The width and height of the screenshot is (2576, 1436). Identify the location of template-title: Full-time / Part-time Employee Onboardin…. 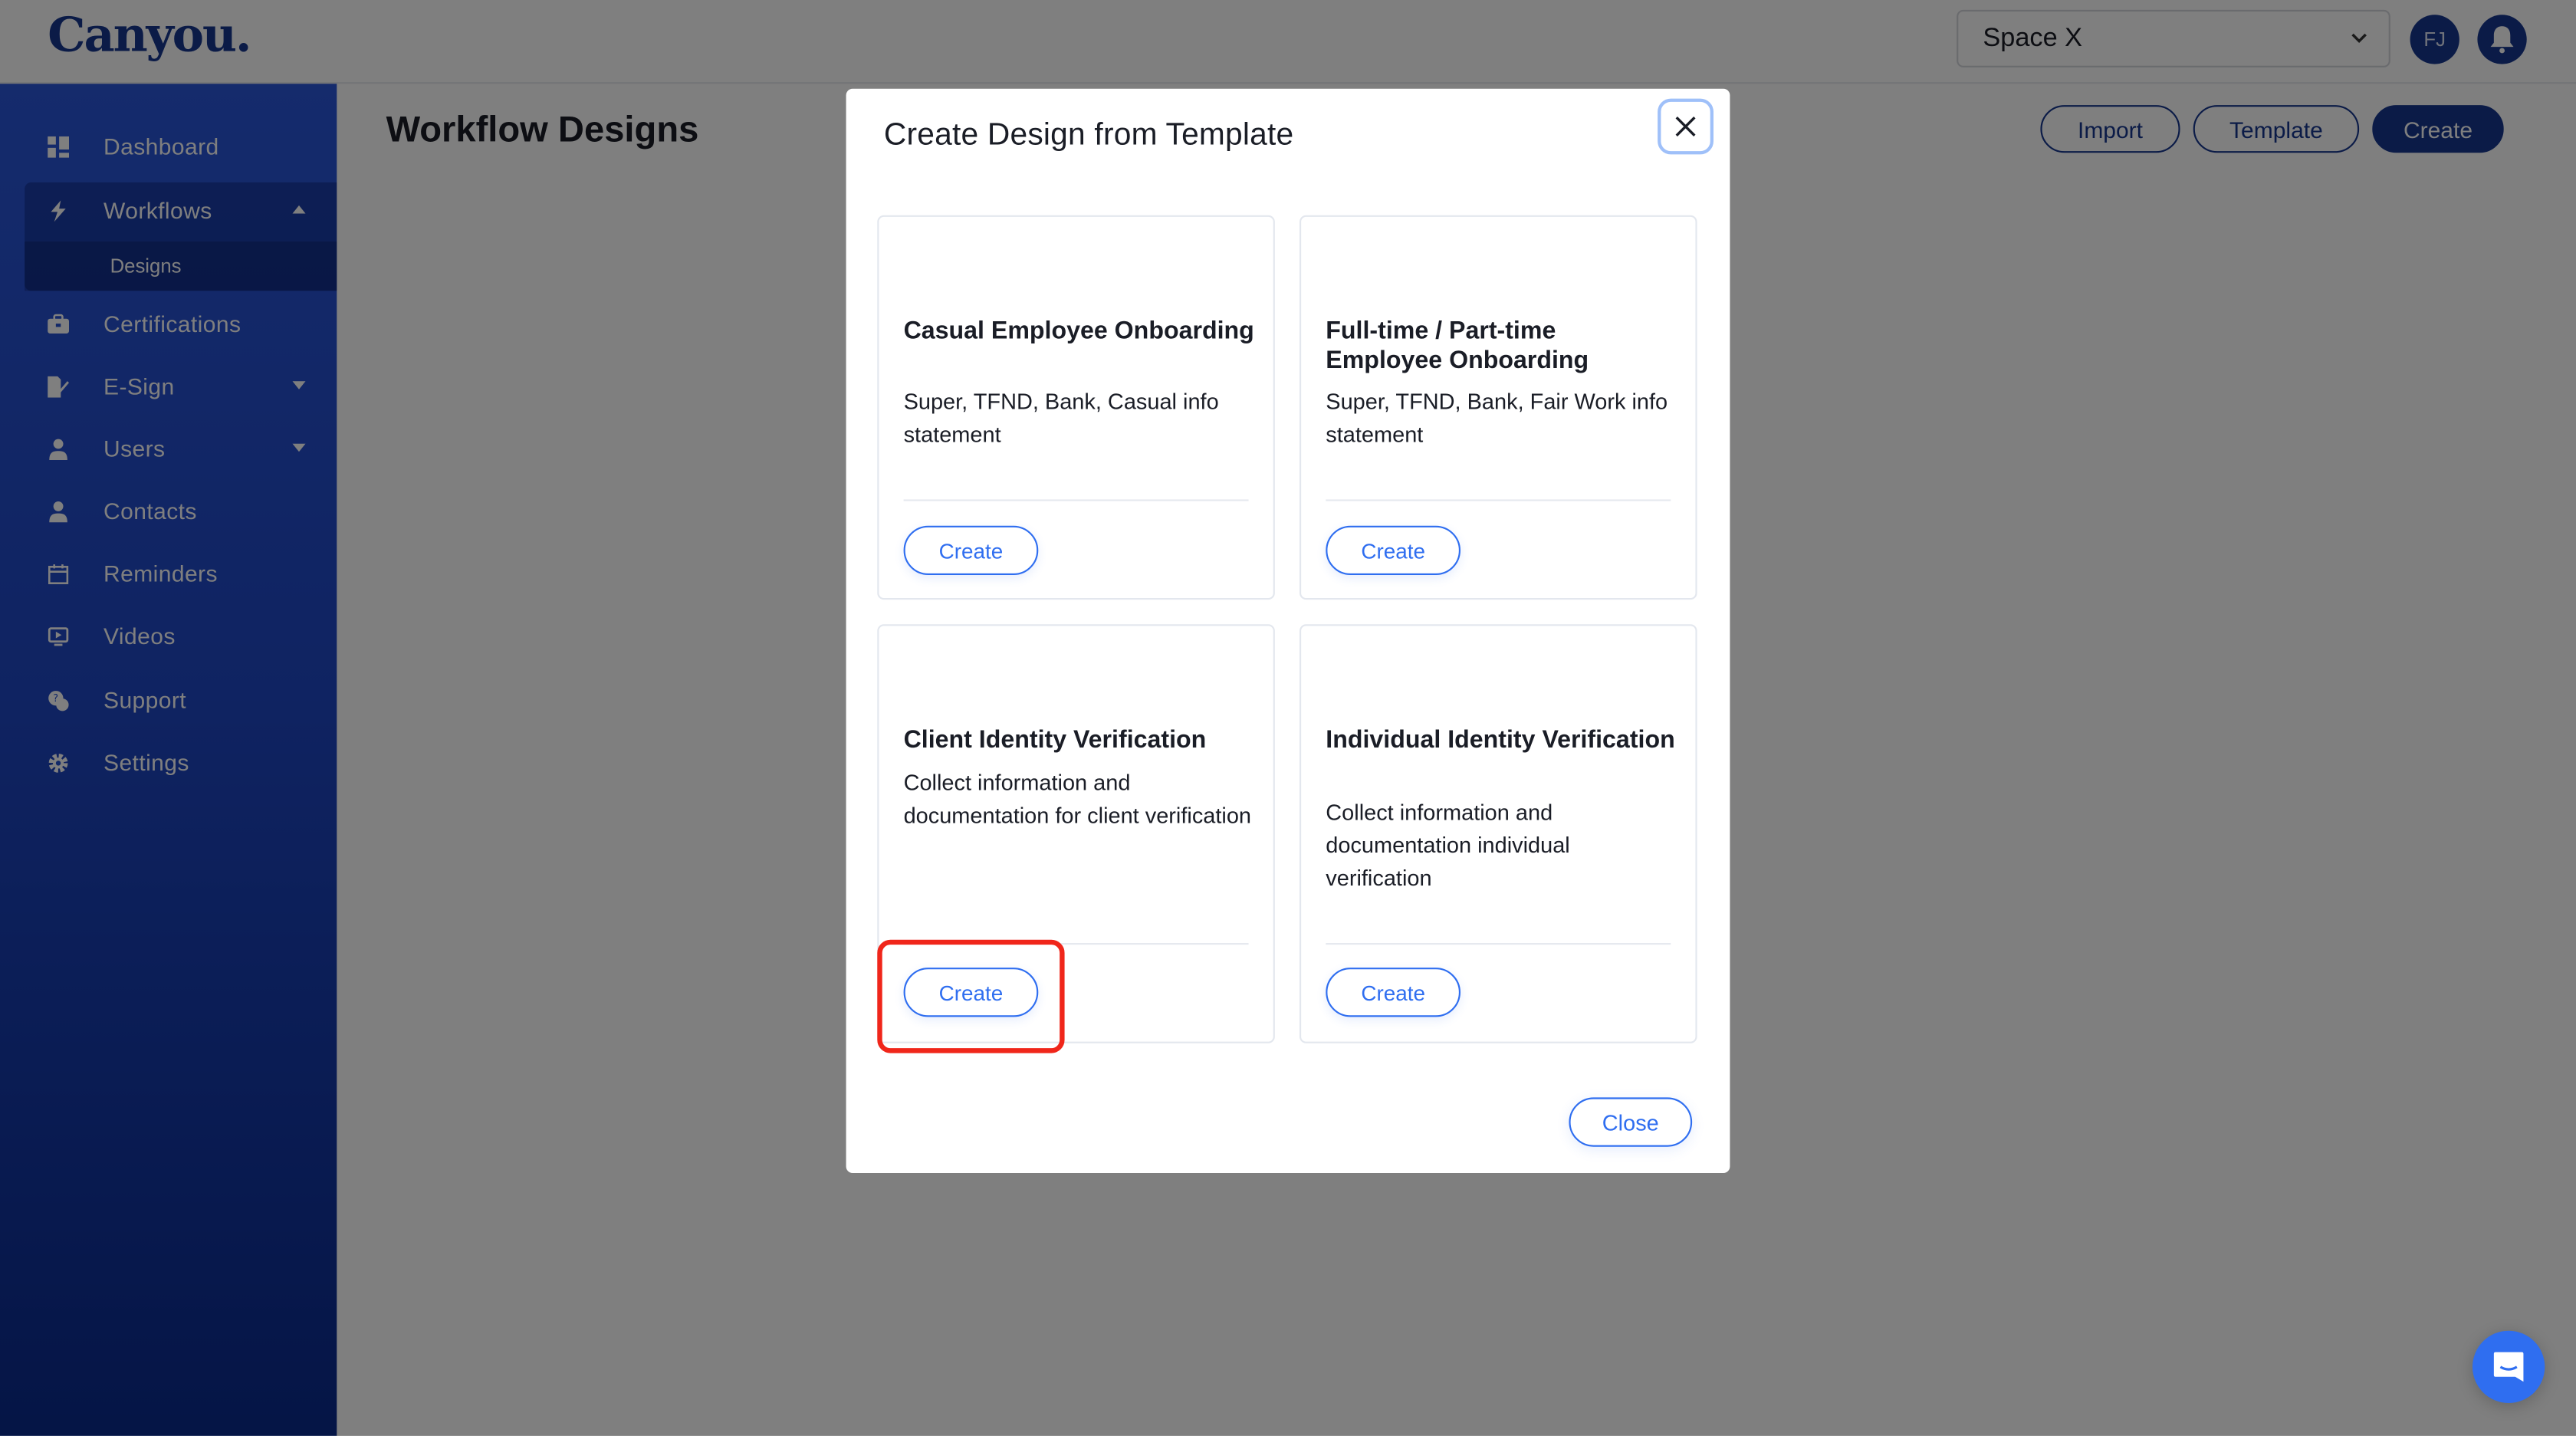
(1458, 346).